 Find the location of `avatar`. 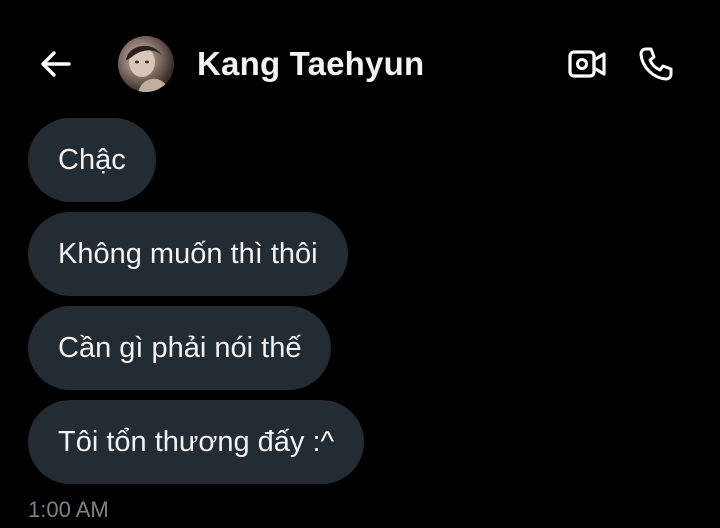

avatar is located at coordinates (146, 64).